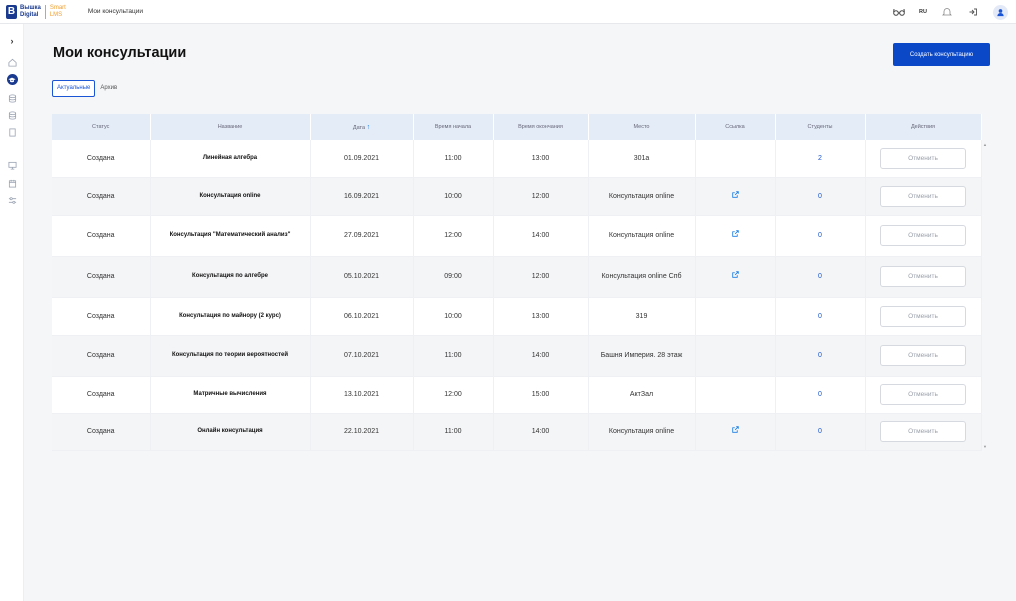 Image resolution: width=1016 pixels, height=601 pixels. What do you see at coordinates (12, 183) in the screenshot?
I see `calendar-icon` at bounding box center [12, 183].